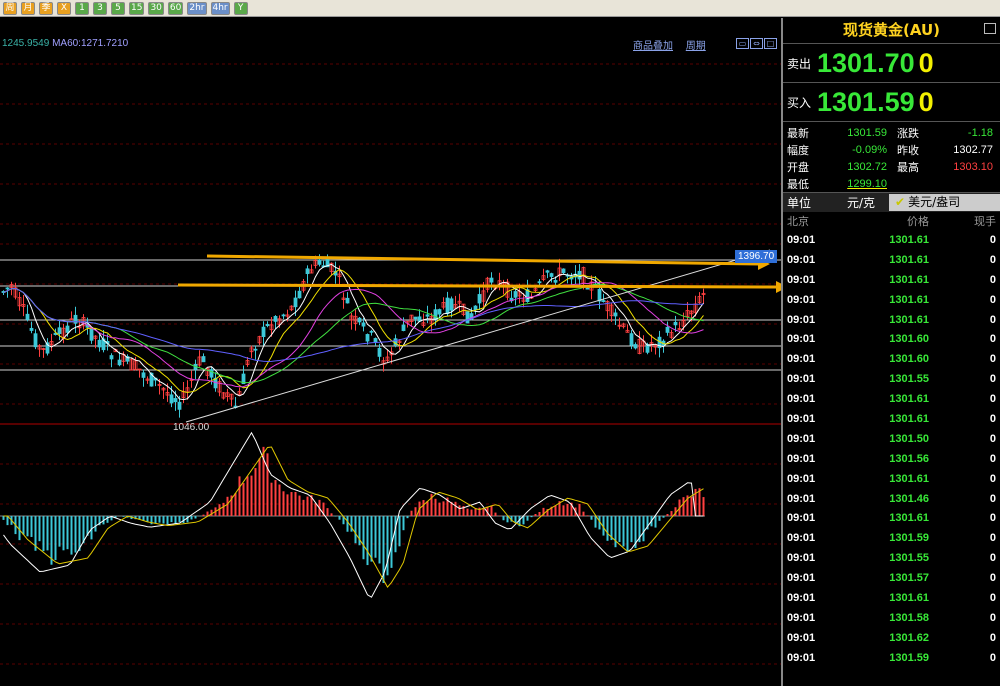 The height and width of the screenshot is (686, 1000). What do you see at coordinates (900, 202) in the screenshot?
I see `check-icon: ✔` at bounding box center [900, 202].